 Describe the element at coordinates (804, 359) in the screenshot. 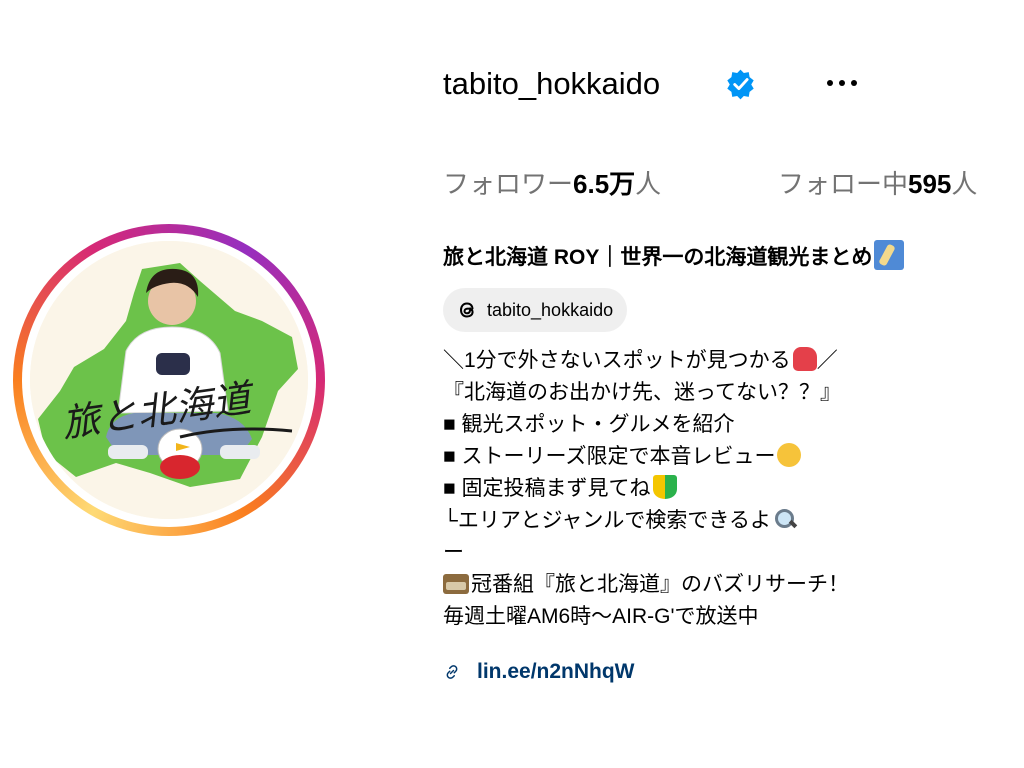

I see `car-emoji-icon` at that location.